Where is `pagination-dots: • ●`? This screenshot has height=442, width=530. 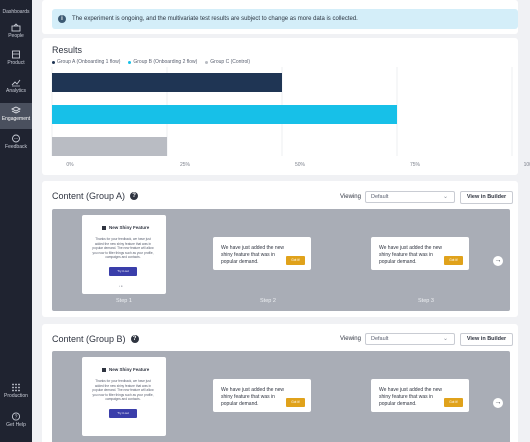
pagination-dots: • ● is located at coordinates (121, 286).